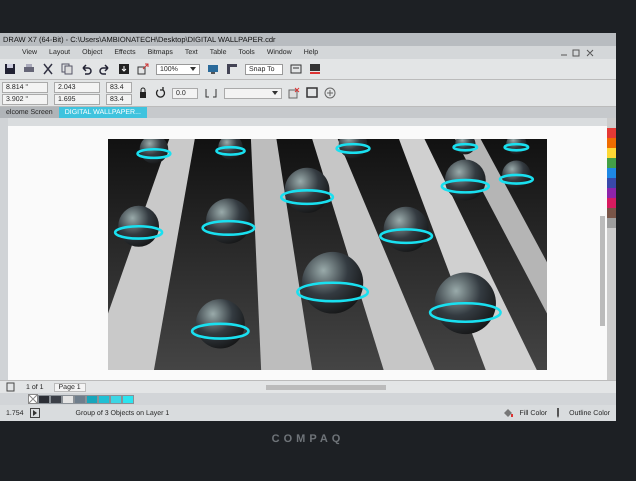  What do you see at coordinates (10, 69) in the screenshot?
I see `save-icon` at bounding box center [10, 69].